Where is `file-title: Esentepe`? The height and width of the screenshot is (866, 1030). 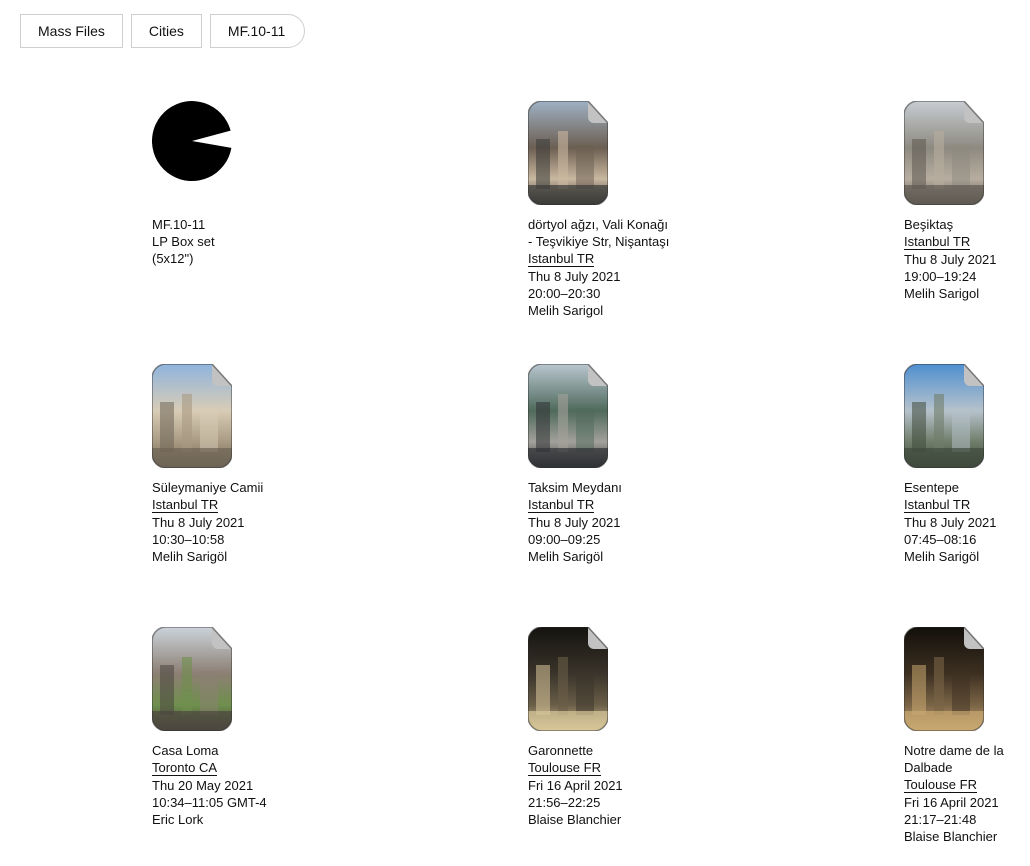
file-title: Esentepe is located at coordinates (931, 487).